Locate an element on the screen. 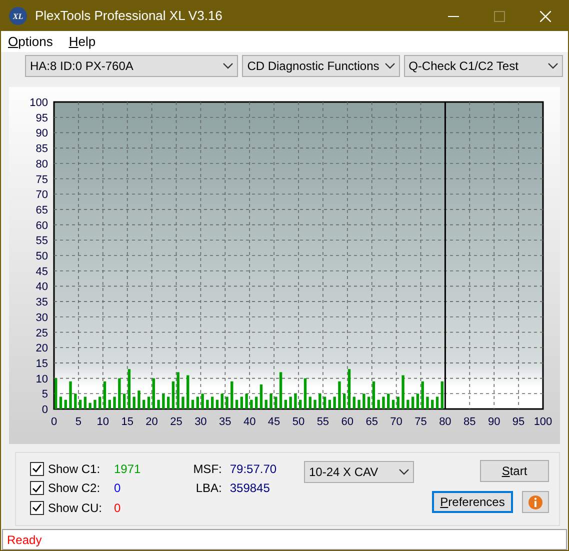 Image resolution: width=569 pixels, height=551 pixels. readout-value: 79:57.70 is located at coordinates (253, 469).